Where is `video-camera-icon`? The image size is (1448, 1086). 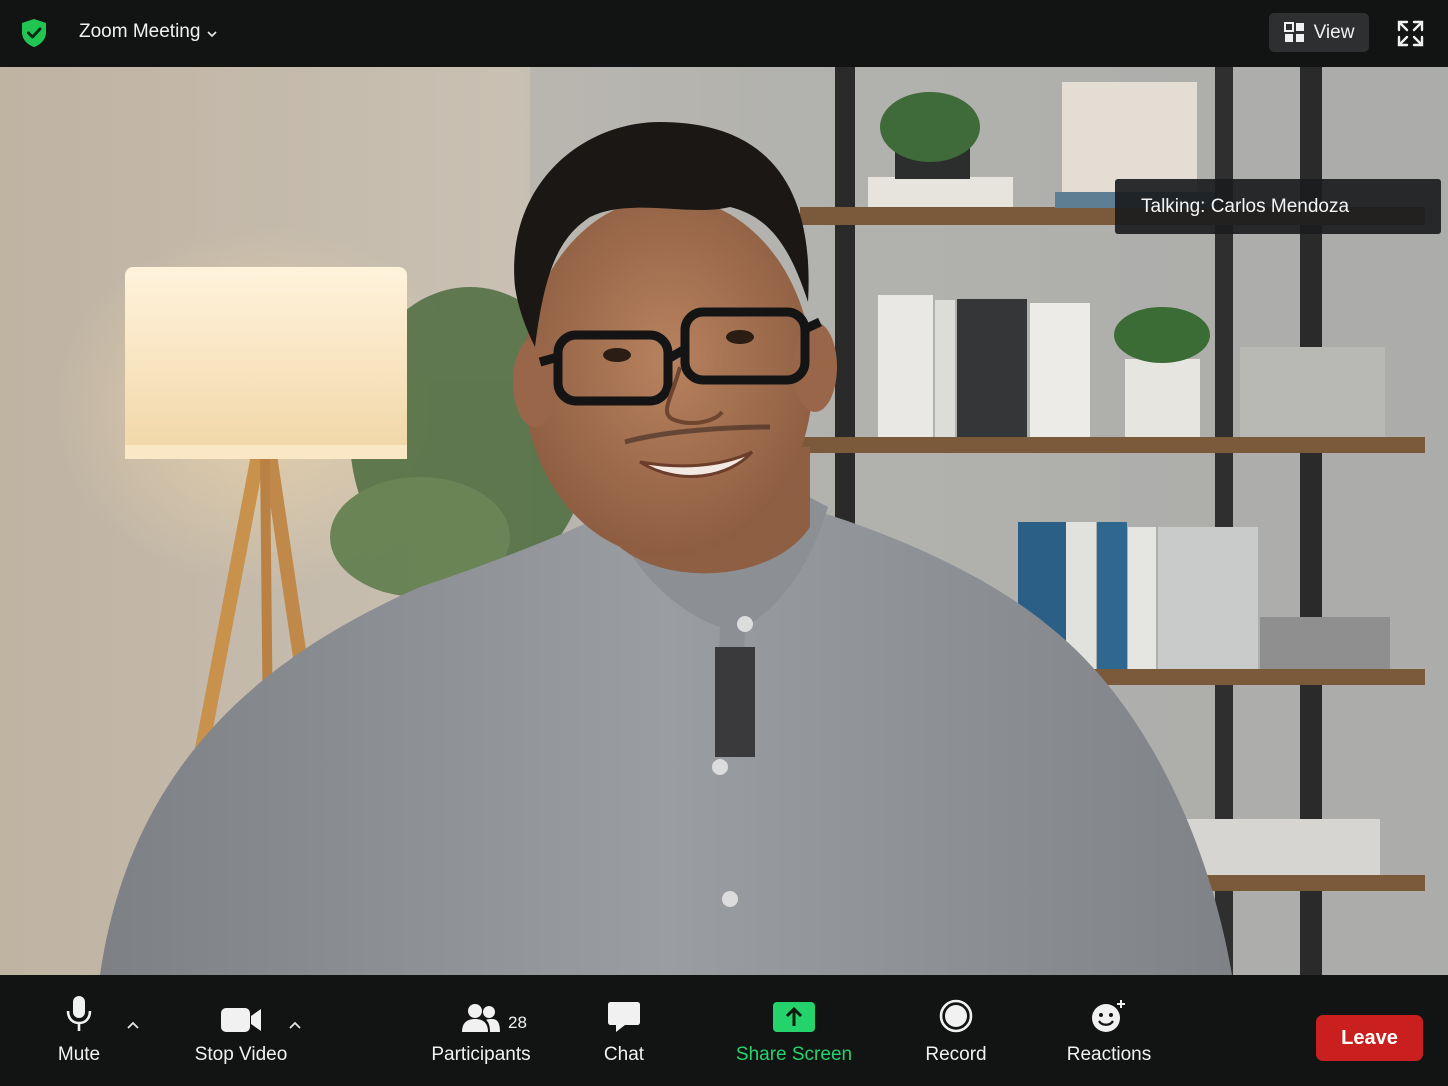
video-camera-icon is located at coordinates (241, 1020).